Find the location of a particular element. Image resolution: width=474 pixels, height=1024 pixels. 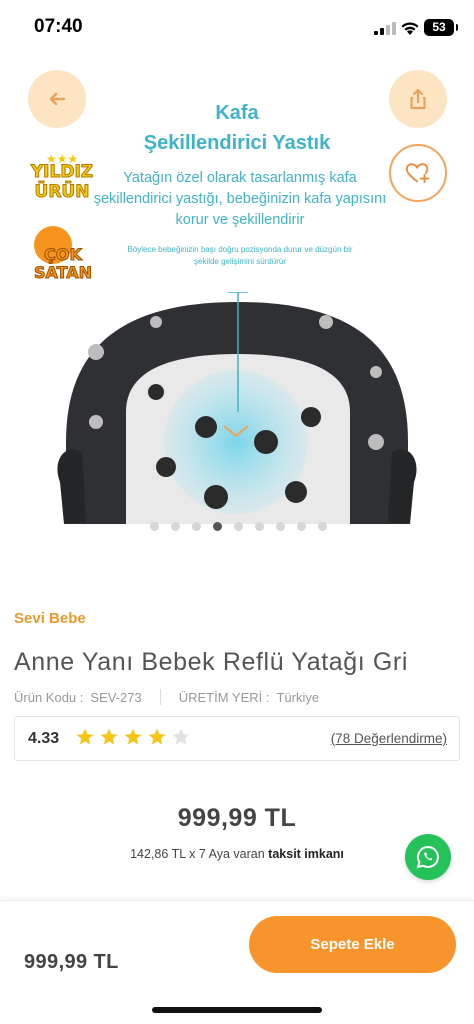

rating-value: 4.33 is located at coordinates (44, 738).